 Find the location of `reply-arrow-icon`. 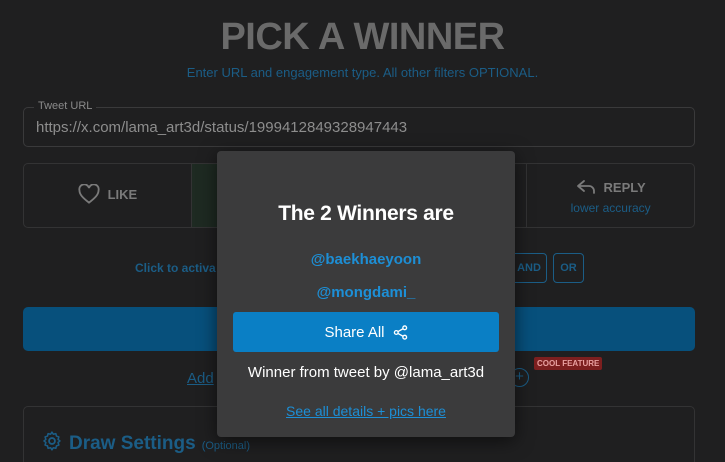

reply-arrow-icon is located at coordinates (585, 187).